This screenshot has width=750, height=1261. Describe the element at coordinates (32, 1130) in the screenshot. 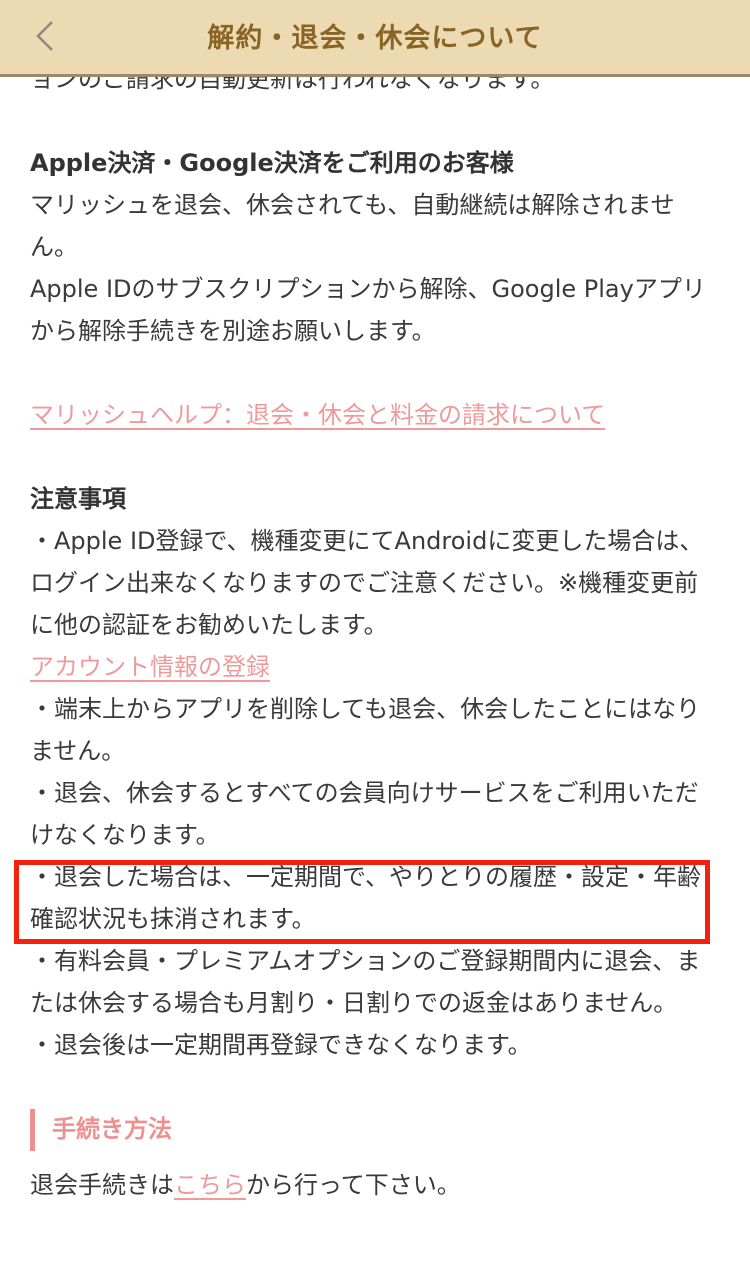

I see `section-accent-bar` at that location.